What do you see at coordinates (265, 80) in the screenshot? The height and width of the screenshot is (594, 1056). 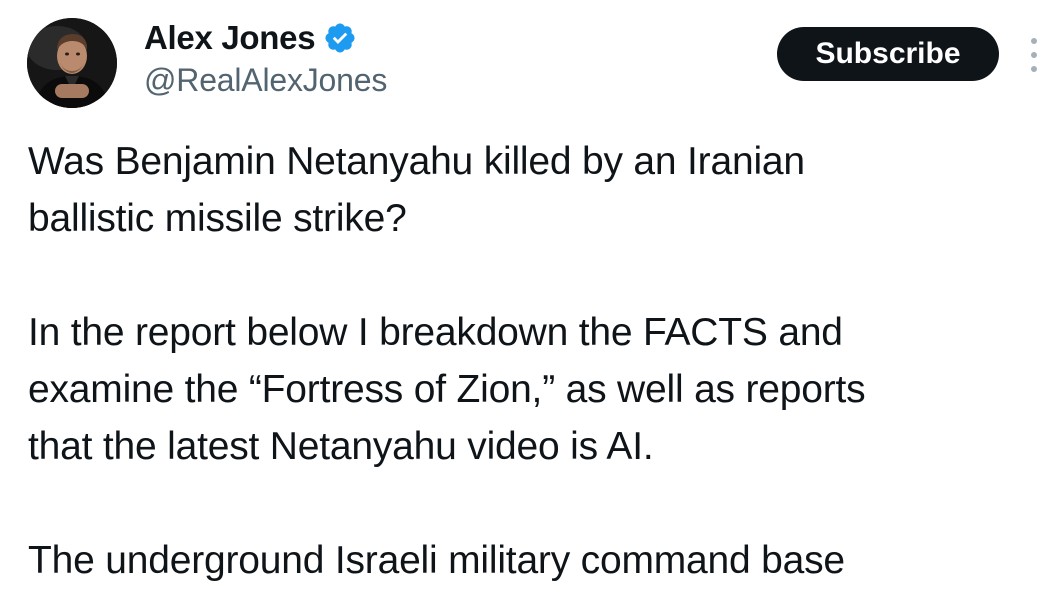 I see `author-handle: @RealAlexJones` at bounding box center [265, 80].